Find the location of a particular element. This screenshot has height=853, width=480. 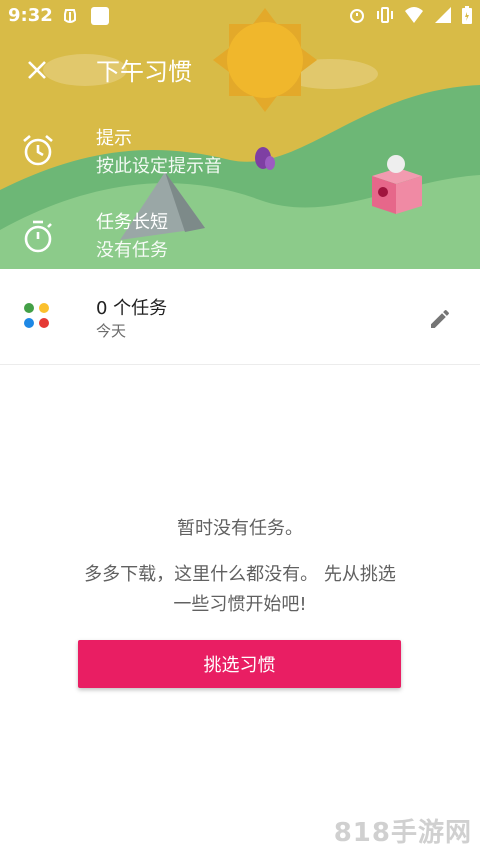

edit-button is located at coordinates (440, 319).